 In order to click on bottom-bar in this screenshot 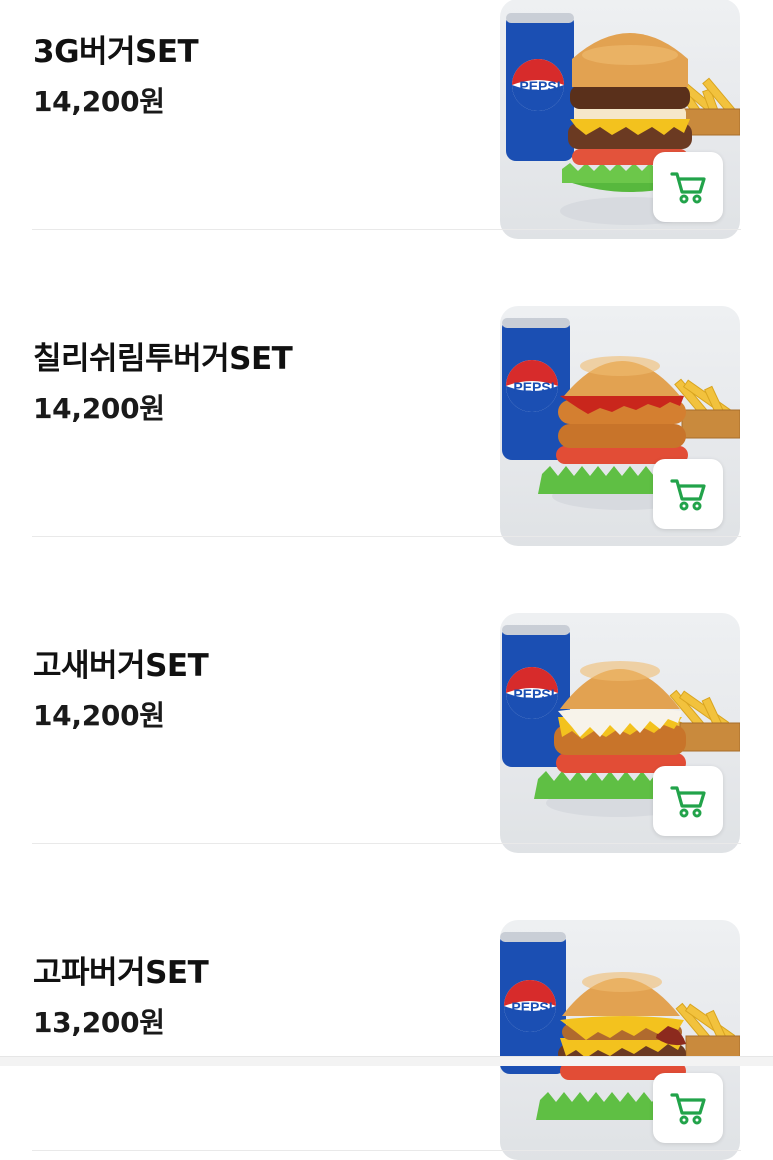, I will do `click(386, 1061)`.